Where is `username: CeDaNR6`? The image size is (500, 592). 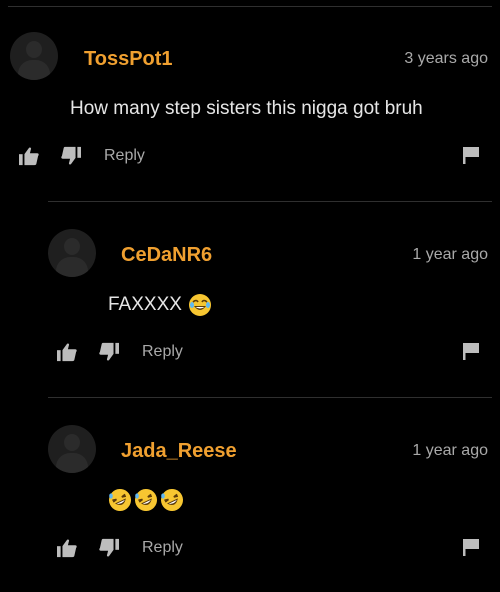
username: CeDaNR6 is located at coordinates (166, 255).